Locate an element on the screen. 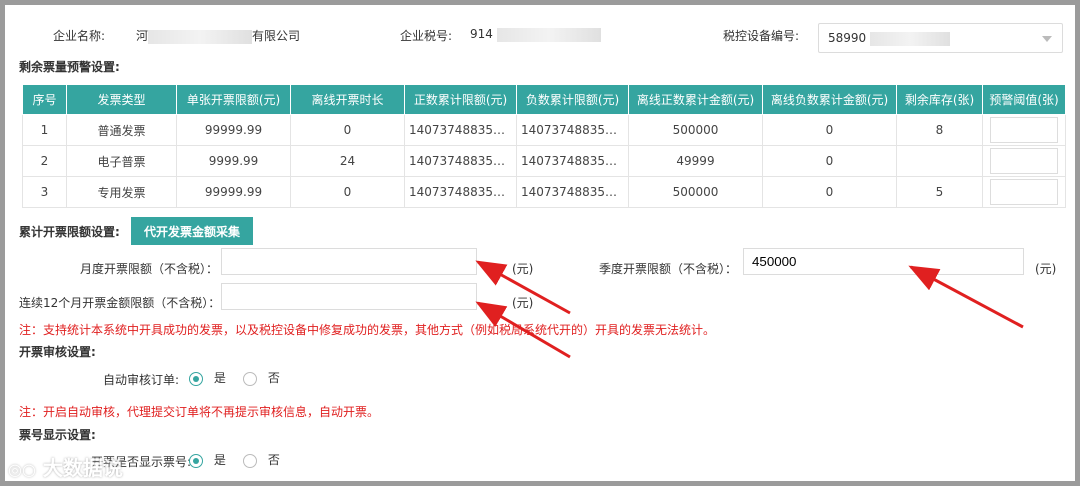  annotation-arrows is located at coordinates (749, 309).